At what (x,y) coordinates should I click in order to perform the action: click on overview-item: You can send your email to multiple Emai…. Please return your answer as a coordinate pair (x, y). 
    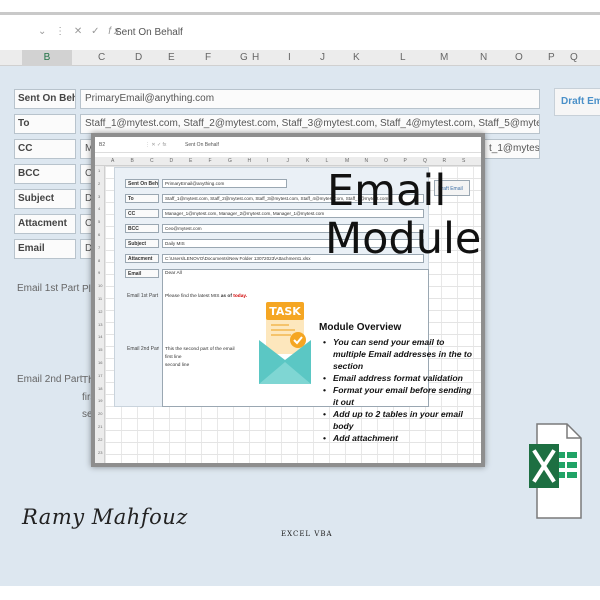
    Looking at the image, I should click on (399, 354).